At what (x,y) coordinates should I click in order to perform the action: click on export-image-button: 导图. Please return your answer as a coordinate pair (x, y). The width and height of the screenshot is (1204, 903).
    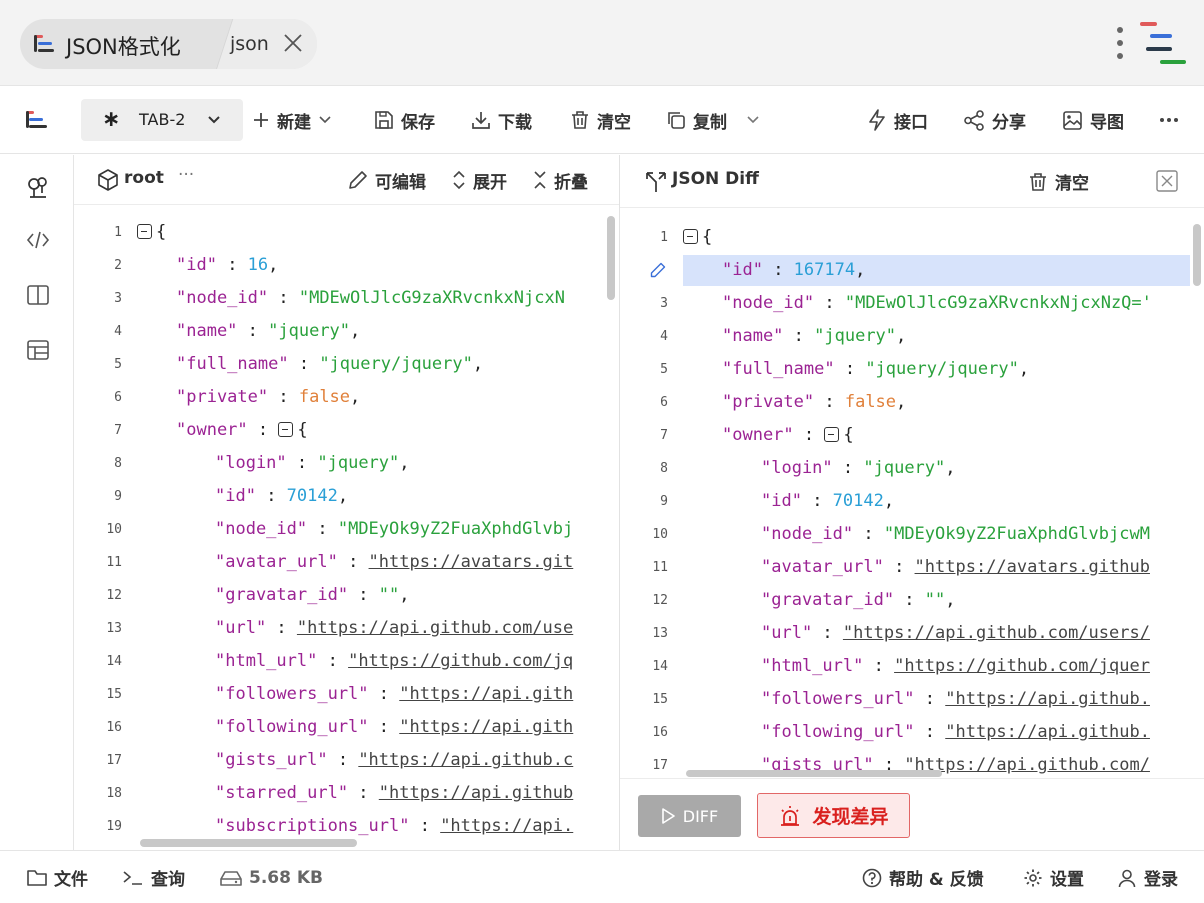
    Looking at the image, I should click on (1093, 120).